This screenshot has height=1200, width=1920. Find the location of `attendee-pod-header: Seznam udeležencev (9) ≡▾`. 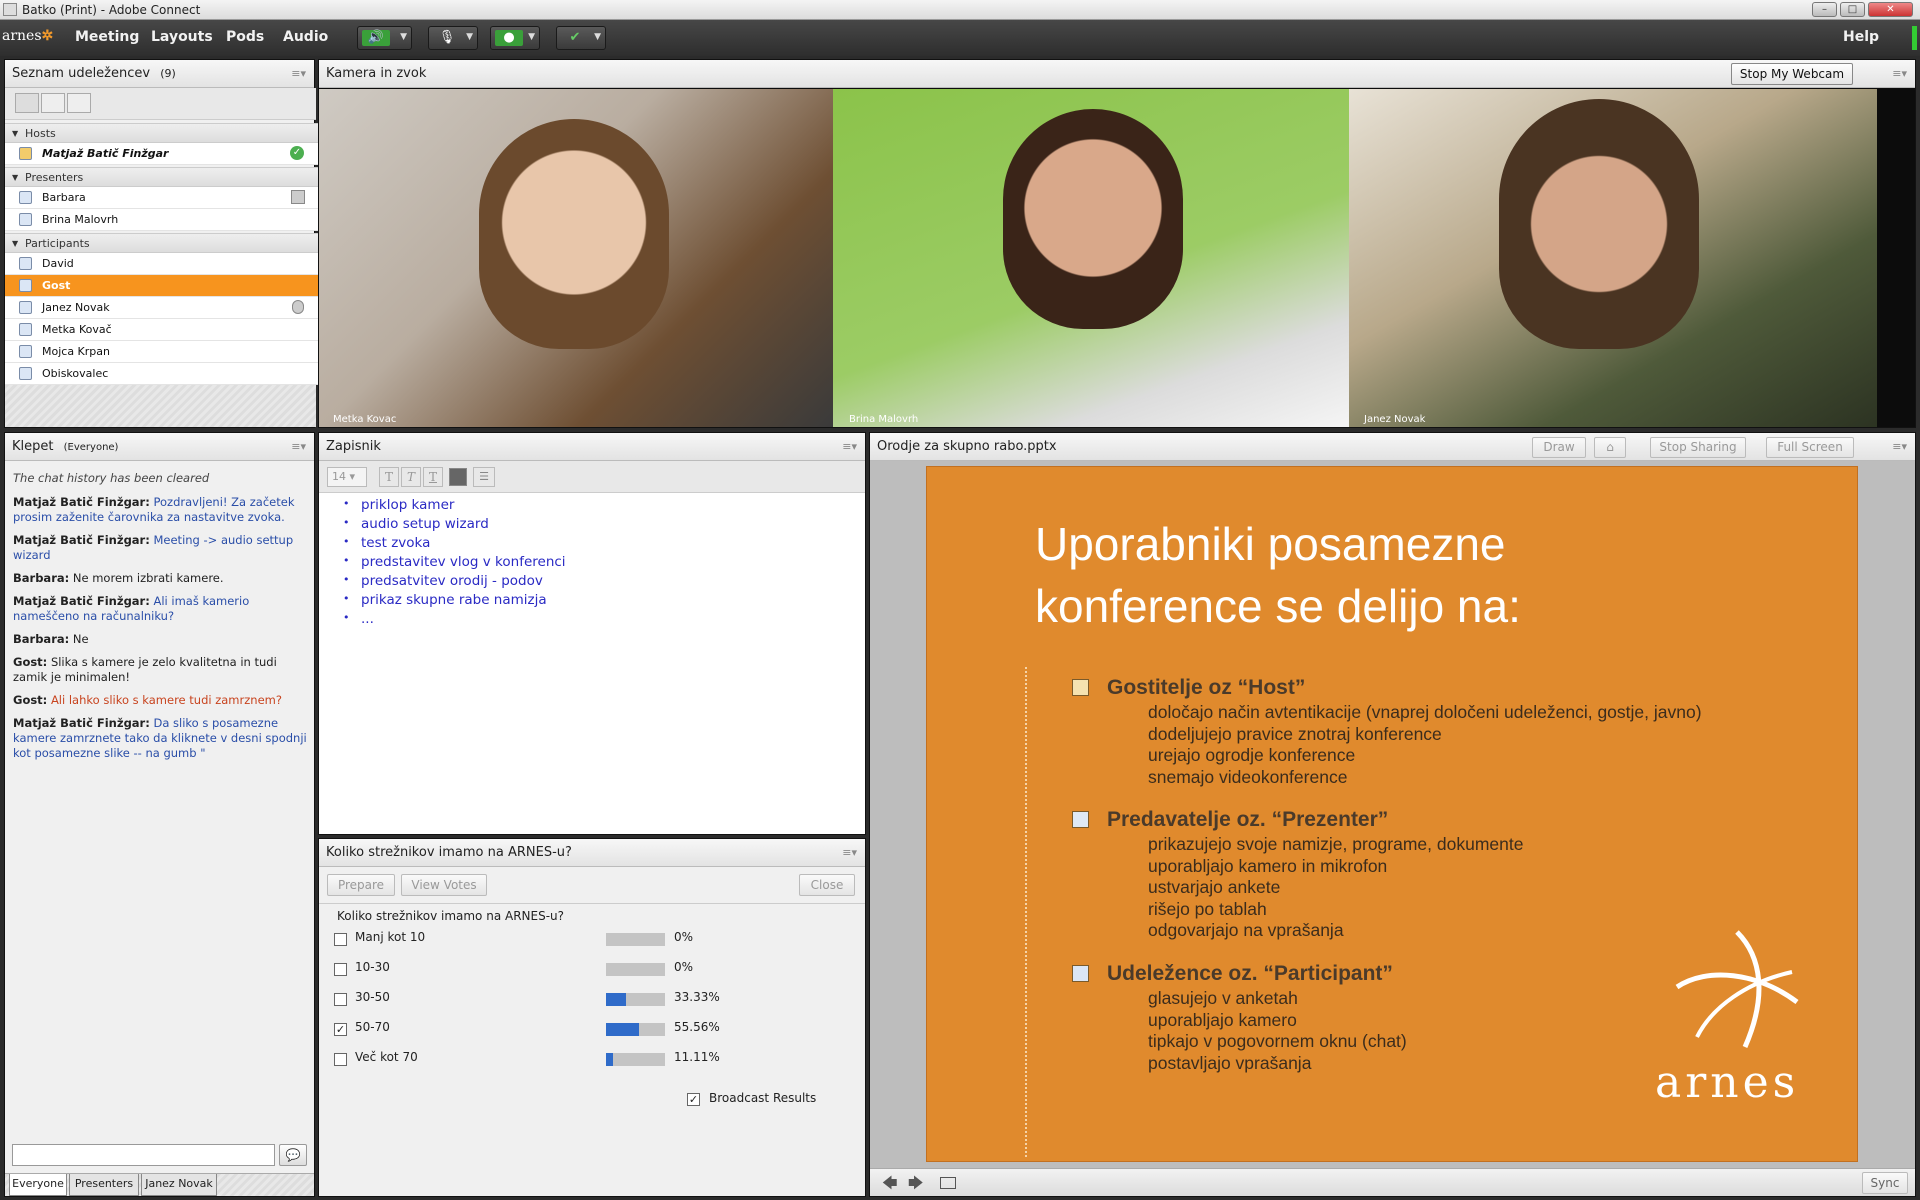

attendee-pod-header: Seznam udeležencev (9) ≡▾ is located at coordinates (159, 74).